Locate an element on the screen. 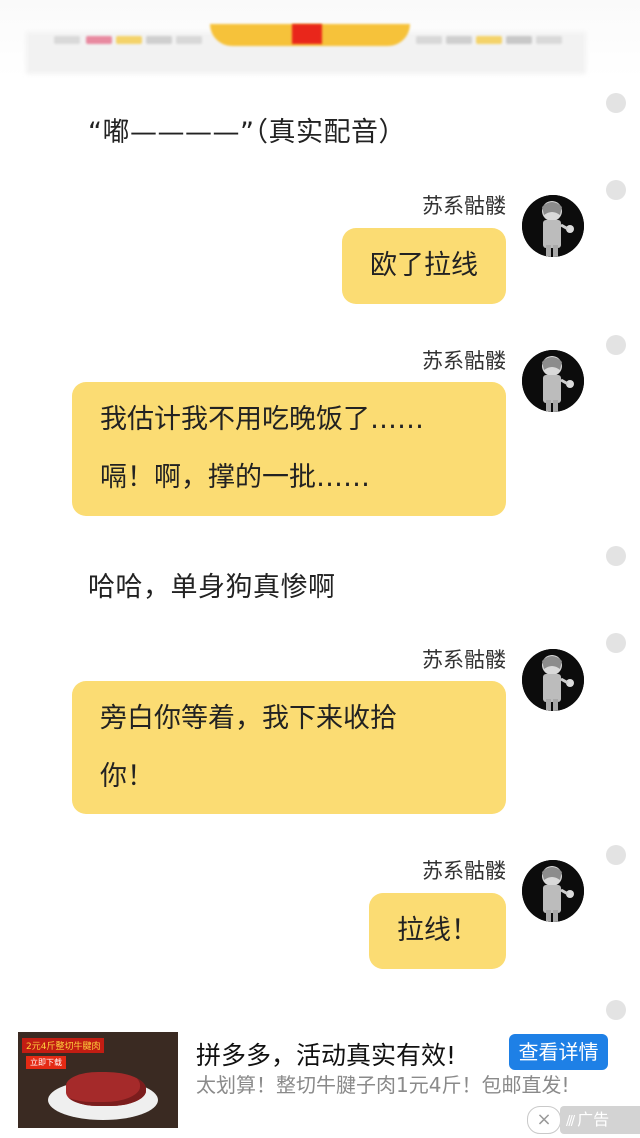 This screenshot has height=1138, width=640. chat-bubble-text: 欧了拉线 is located at coordinates (424, 265).